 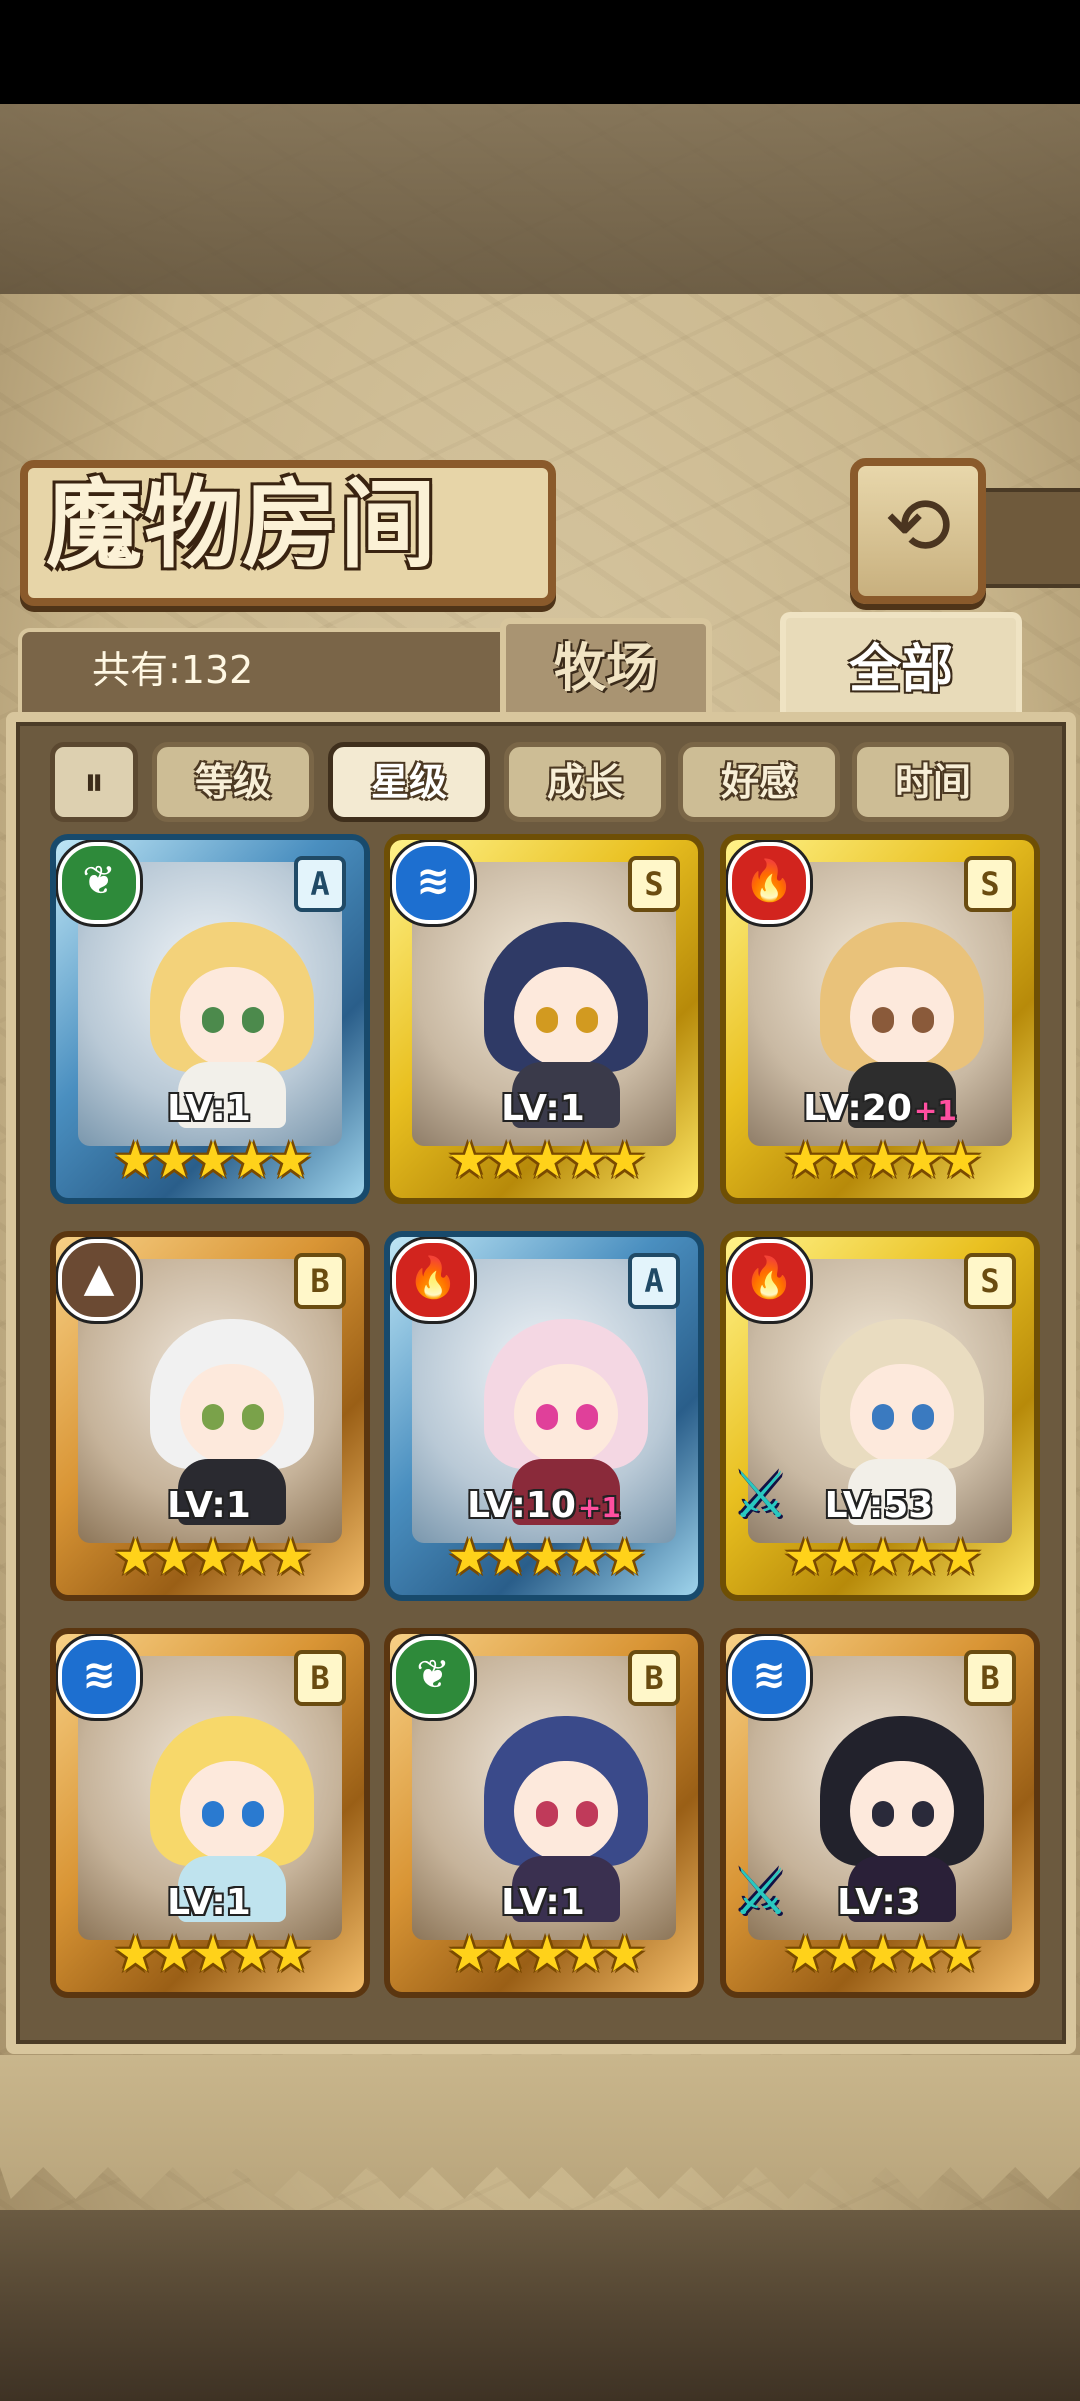 What do you see at coordinates (585, 782) in the screenshot?
I see `sort-by-growth-button: 成长` at bounding box center [585, 782].